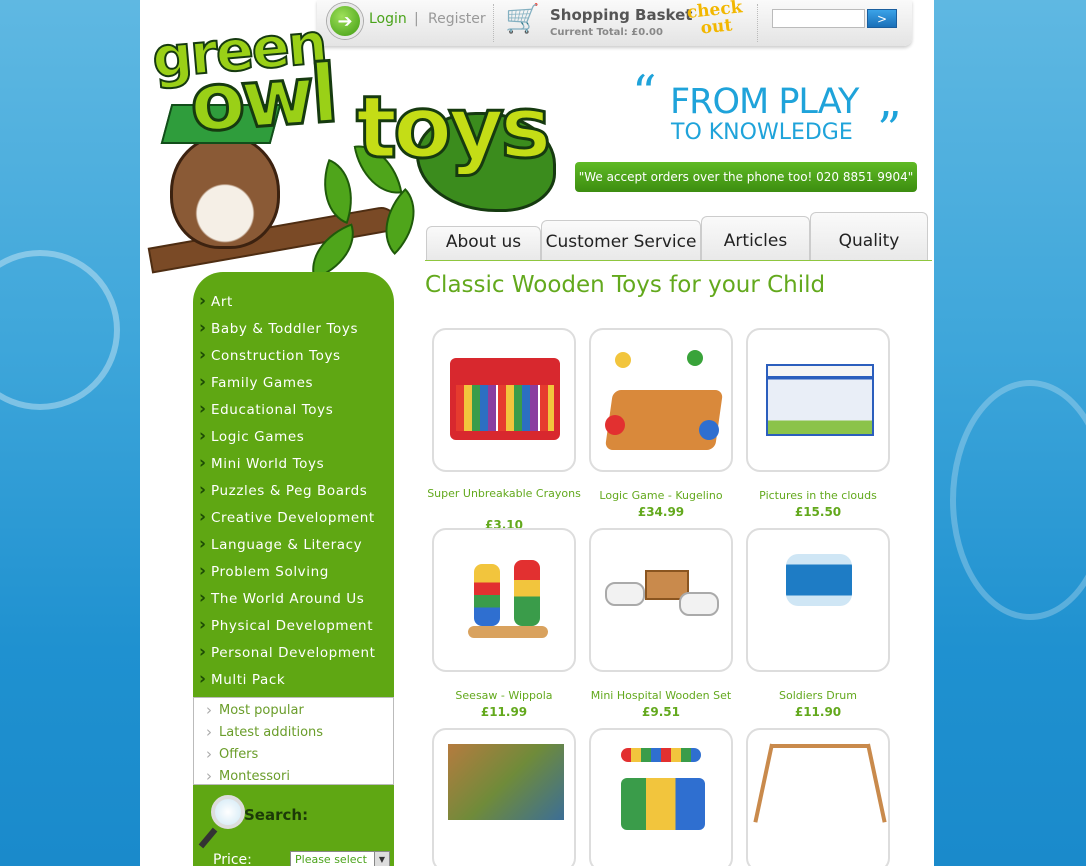 This screenshot has height=866, width=1086. What do you see at coordinates (623, 360) in the screenshot?
I see `ball-yellow` at bounding box center [623, 360].